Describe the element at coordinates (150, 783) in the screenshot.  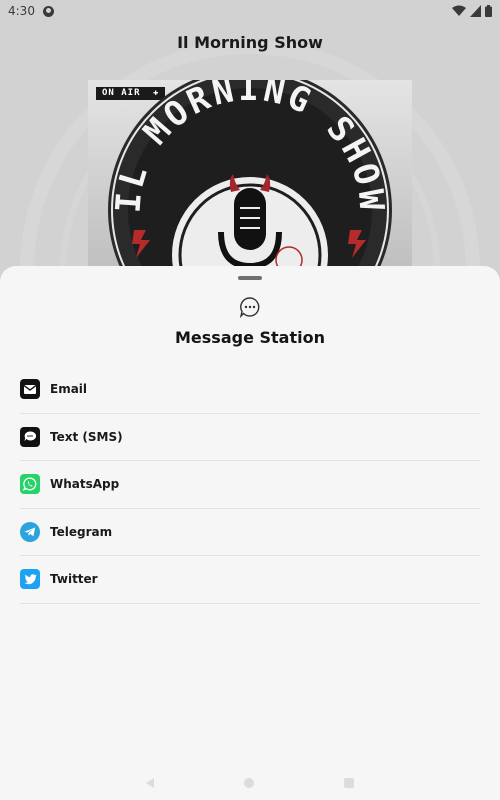
I see `nav-back-icon` at that location.